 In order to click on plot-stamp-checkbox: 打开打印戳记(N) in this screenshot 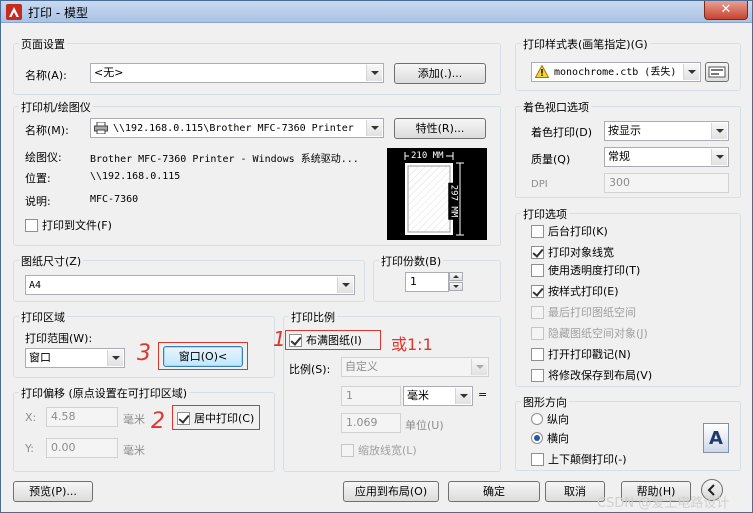, I will do `click(581, 355)`.